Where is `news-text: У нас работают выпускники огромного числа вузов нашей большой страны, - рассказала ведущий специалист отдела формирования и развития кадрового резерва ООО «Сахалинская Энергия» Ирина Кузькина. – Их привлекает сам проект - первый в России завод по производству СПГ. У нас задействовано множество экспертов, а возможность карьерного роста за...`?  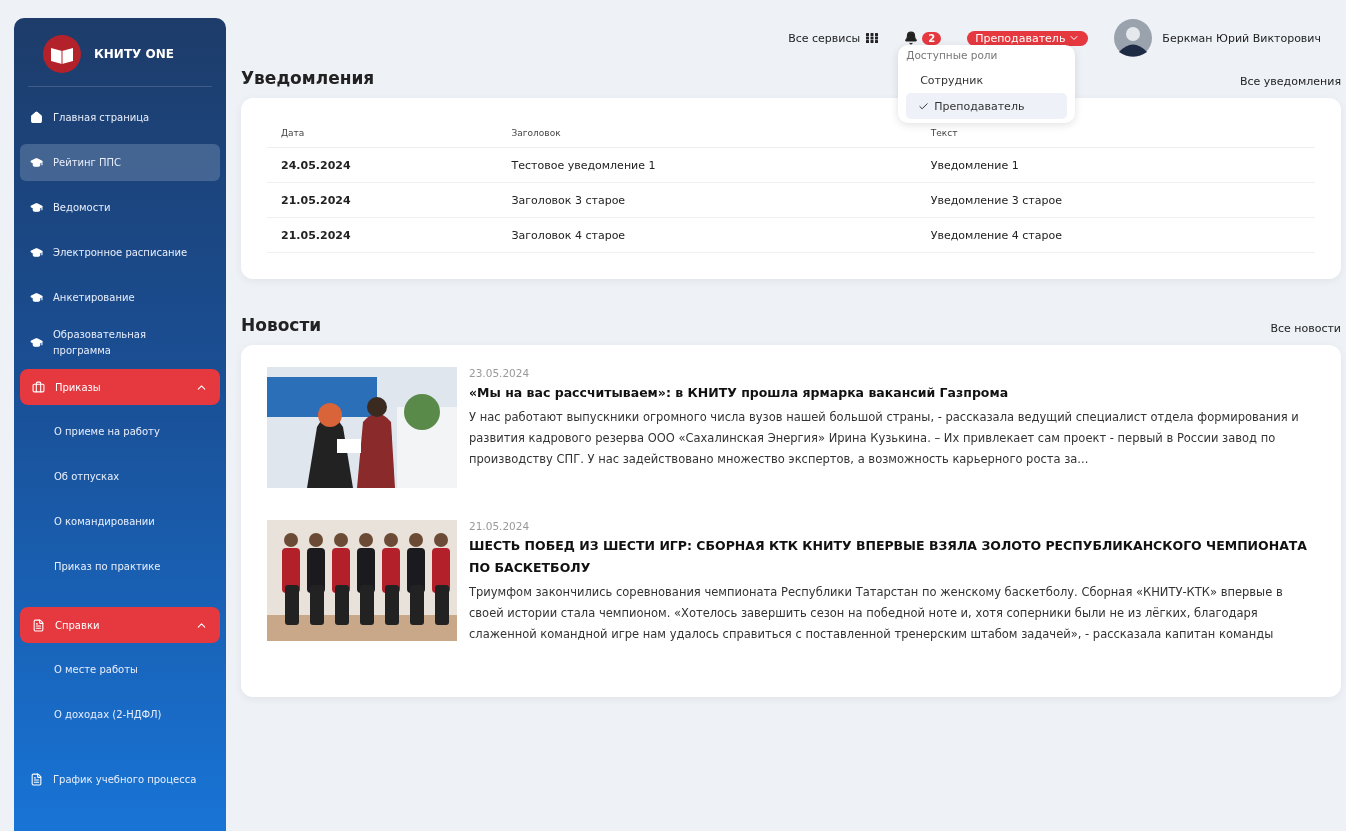
news-text: У нас работают выпускники огромного числа вузов нашей большой страны, - рассказала ведущий специалист отдела формирования и развития кадрового резерва ООО «Сахалинская Энергия» Ирина Кузькина. – Их привлекает сам проект - первый в России завод по производству СПГ. У нас задействовано множество экспертов, а возможность карьерного роста за... is located at coordinates (884, 438).